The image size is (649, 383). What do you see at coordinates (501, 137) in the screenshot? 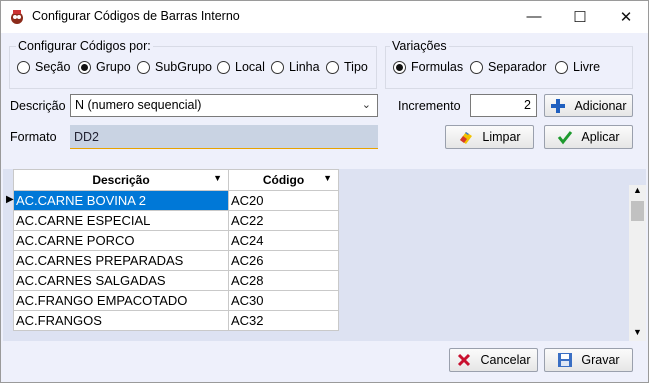
I see `limpar-label: Limpar` at bounding box center [501, 137].